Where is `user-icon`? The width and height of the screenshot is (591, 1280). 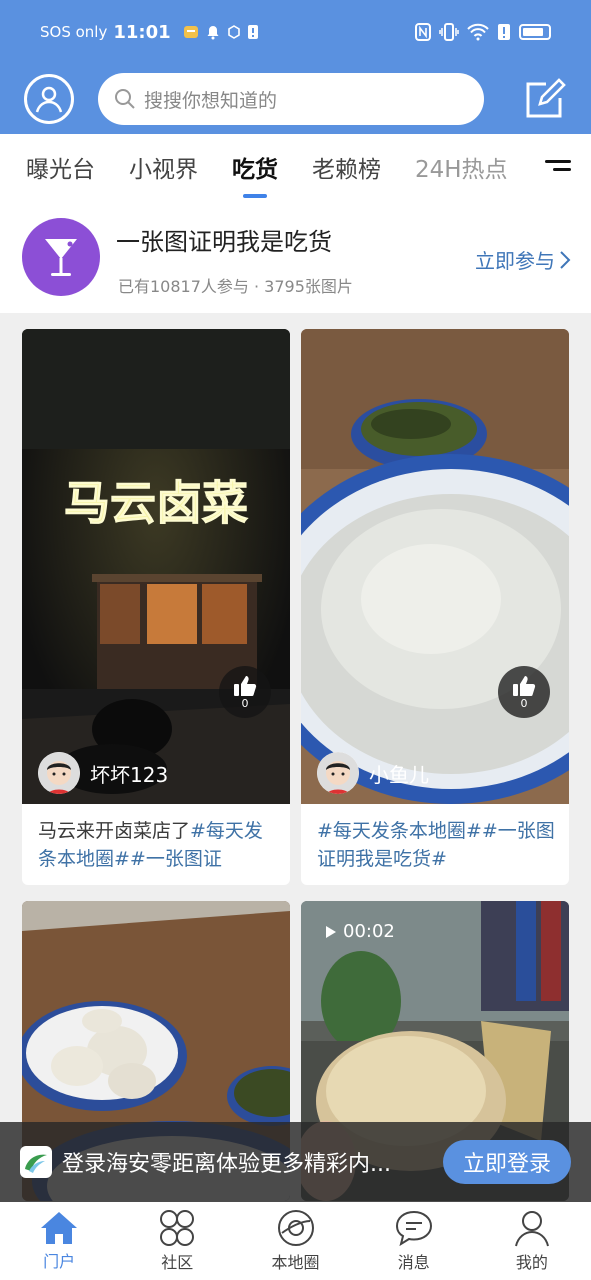
user-icon is located at coordinates (49, 99).